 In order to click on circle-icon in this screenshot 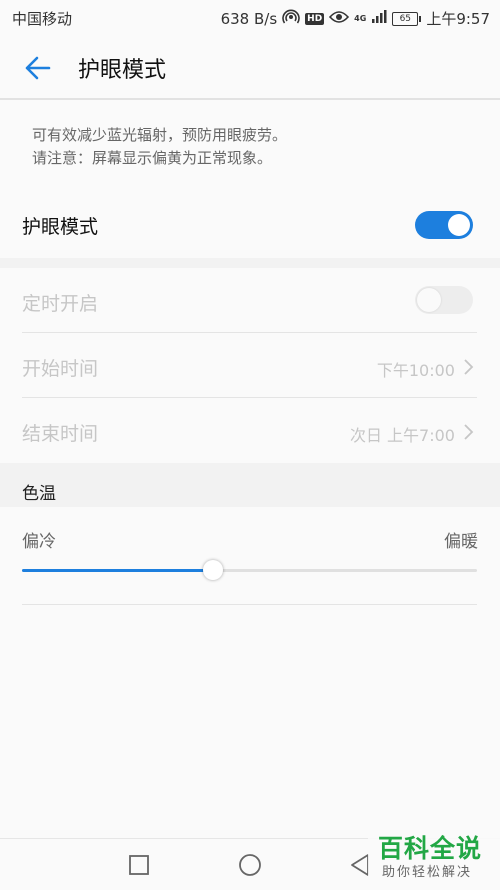, I will do `click(250, 865)`.